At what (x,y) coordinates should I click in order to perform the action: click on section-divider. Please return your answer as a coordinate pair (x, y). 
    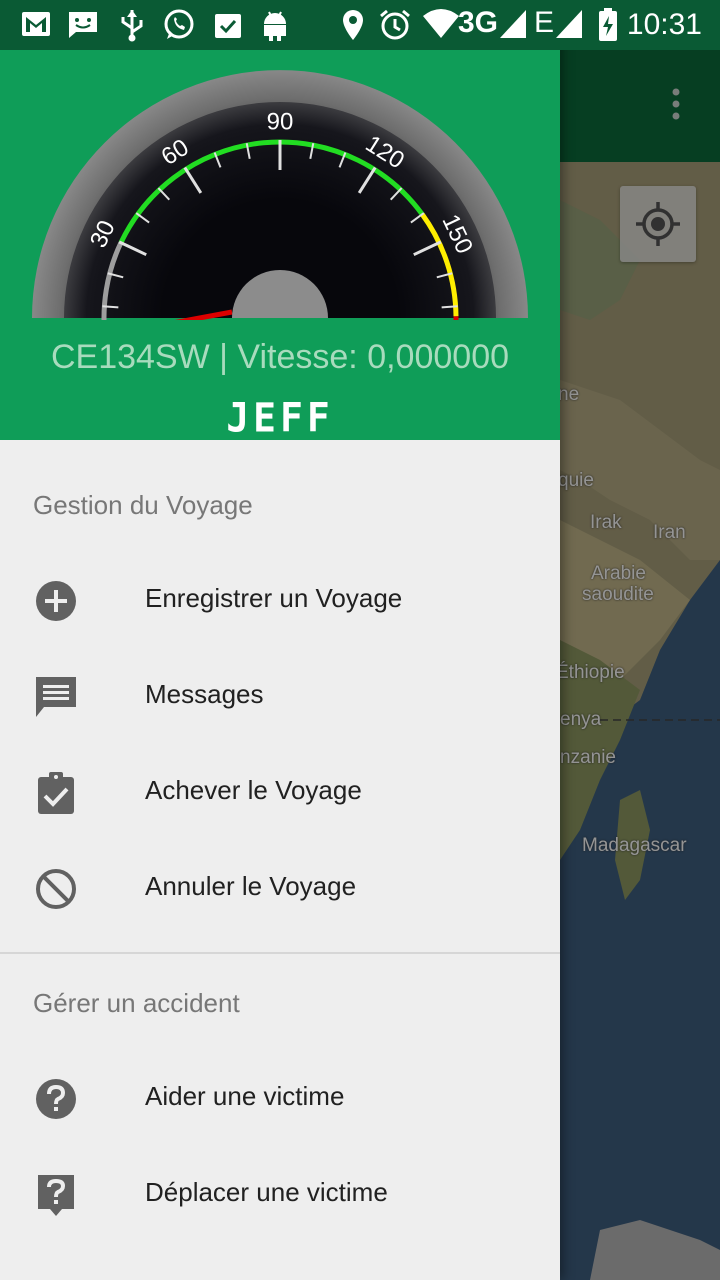
    Looking at the image, I should click on (280, 953).